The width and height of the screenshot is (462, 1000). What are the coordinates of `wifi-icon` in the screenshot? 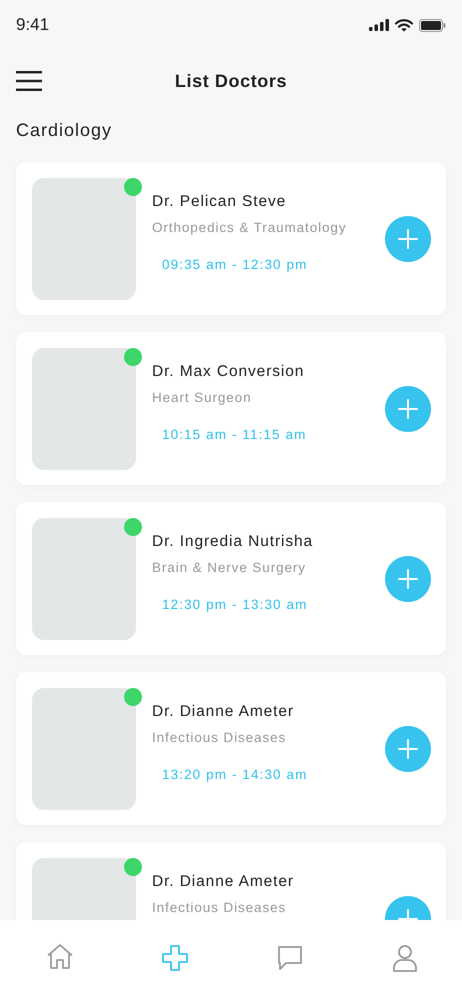 It's located at (404, 25).